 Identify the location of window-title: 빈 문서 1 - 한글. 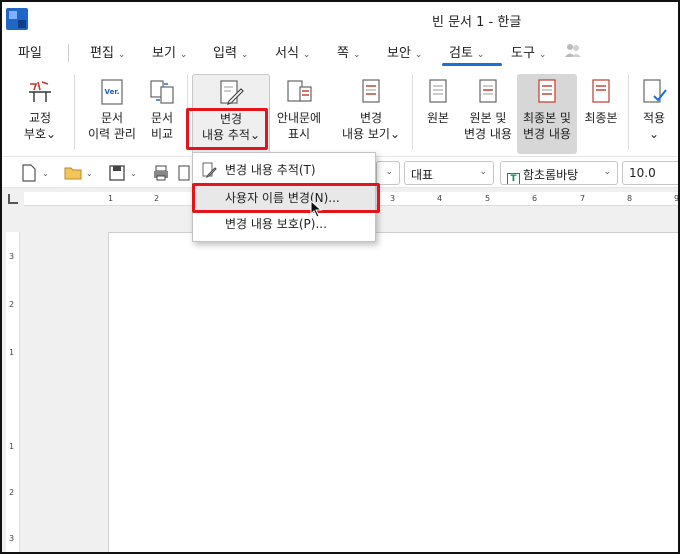
(477, 22).